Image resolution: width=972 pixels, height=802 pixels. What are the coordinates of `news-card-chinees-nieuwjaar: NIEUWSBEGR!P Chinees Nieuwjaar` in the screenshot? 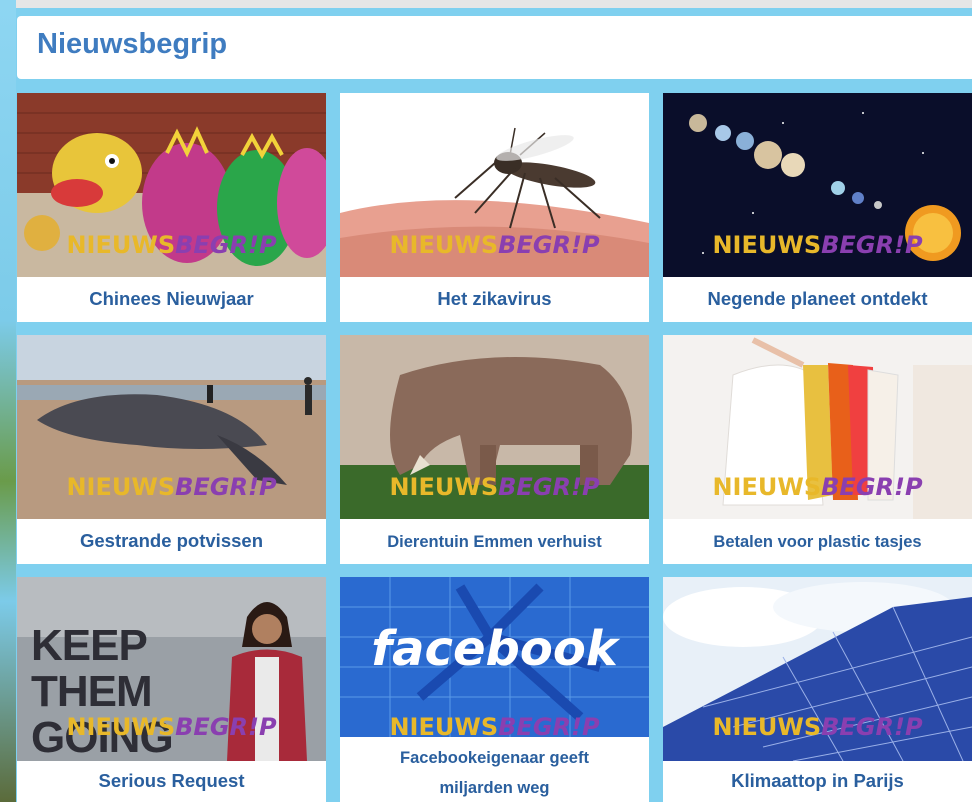 It's located at (171, 207).